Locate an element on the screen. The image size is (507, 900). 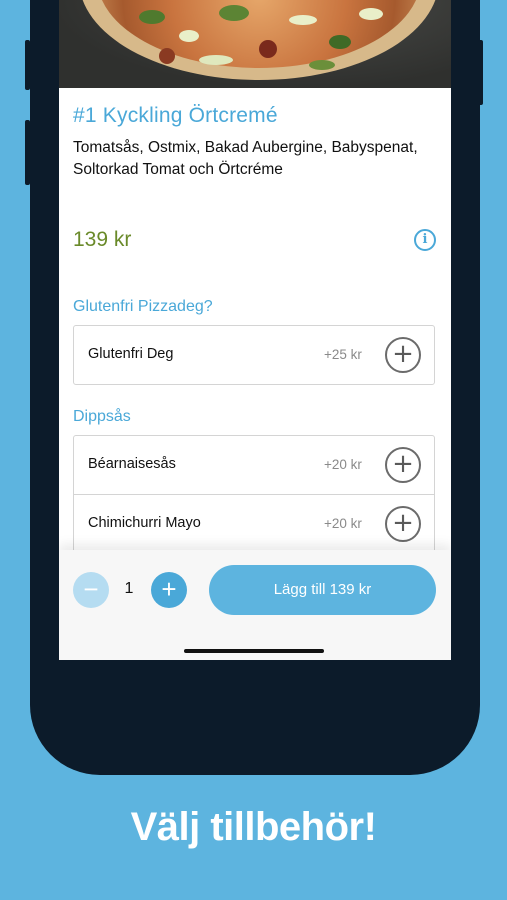
option-row: Glutenfri Deg +25 kr + is located at coordinates (254, 355).